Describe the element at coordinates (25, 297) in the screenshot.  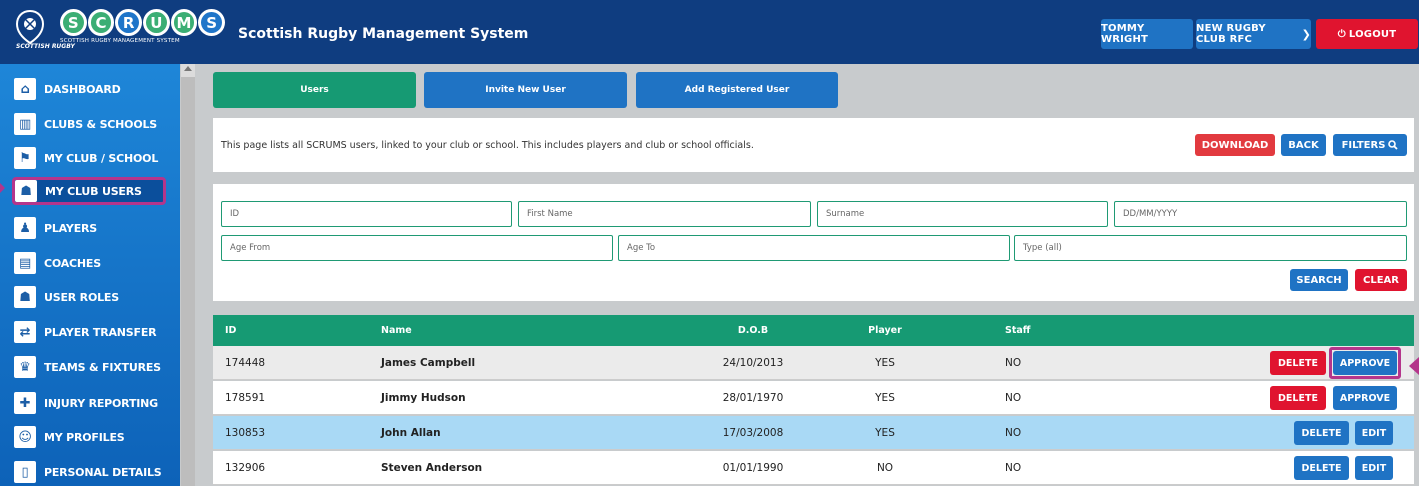
I see `user-roles-icon: ☗` at that location.